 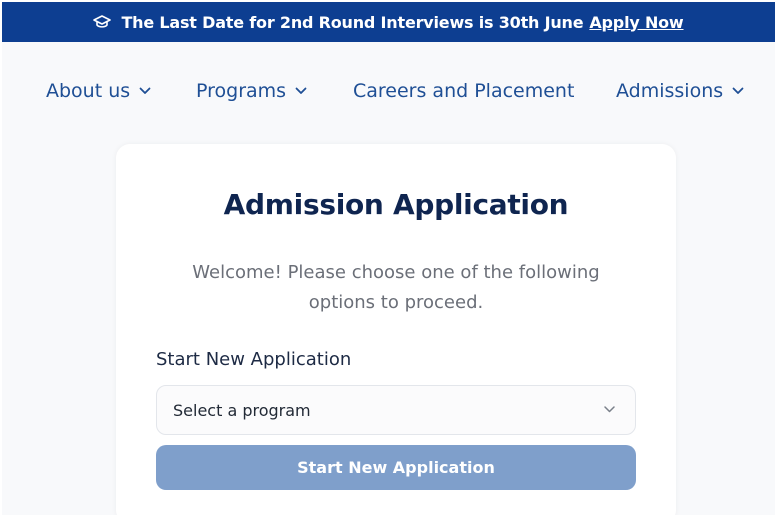 What do you see at coordinates (102, 21) in the screenshot?
I see `graduation-cap-icon` at bounding box center [102, 21].